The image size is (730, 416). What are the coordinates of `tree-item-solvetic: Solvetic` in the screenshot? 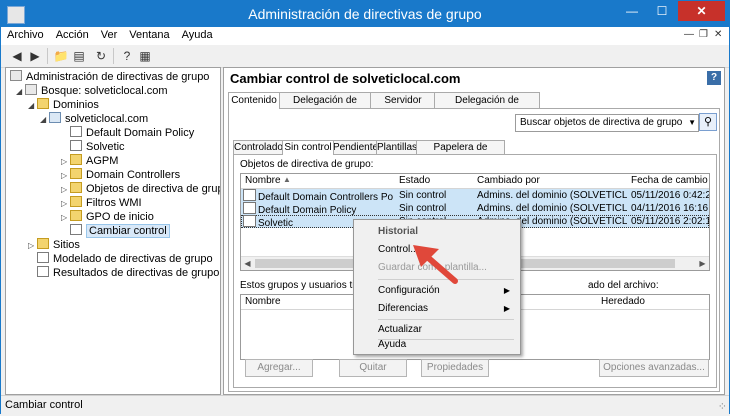 It's located at (93, 147).